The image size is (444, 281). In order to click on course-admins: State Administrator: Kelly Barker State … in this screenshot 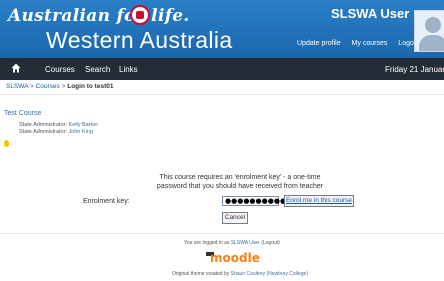, I will do `click(58, 129)`.